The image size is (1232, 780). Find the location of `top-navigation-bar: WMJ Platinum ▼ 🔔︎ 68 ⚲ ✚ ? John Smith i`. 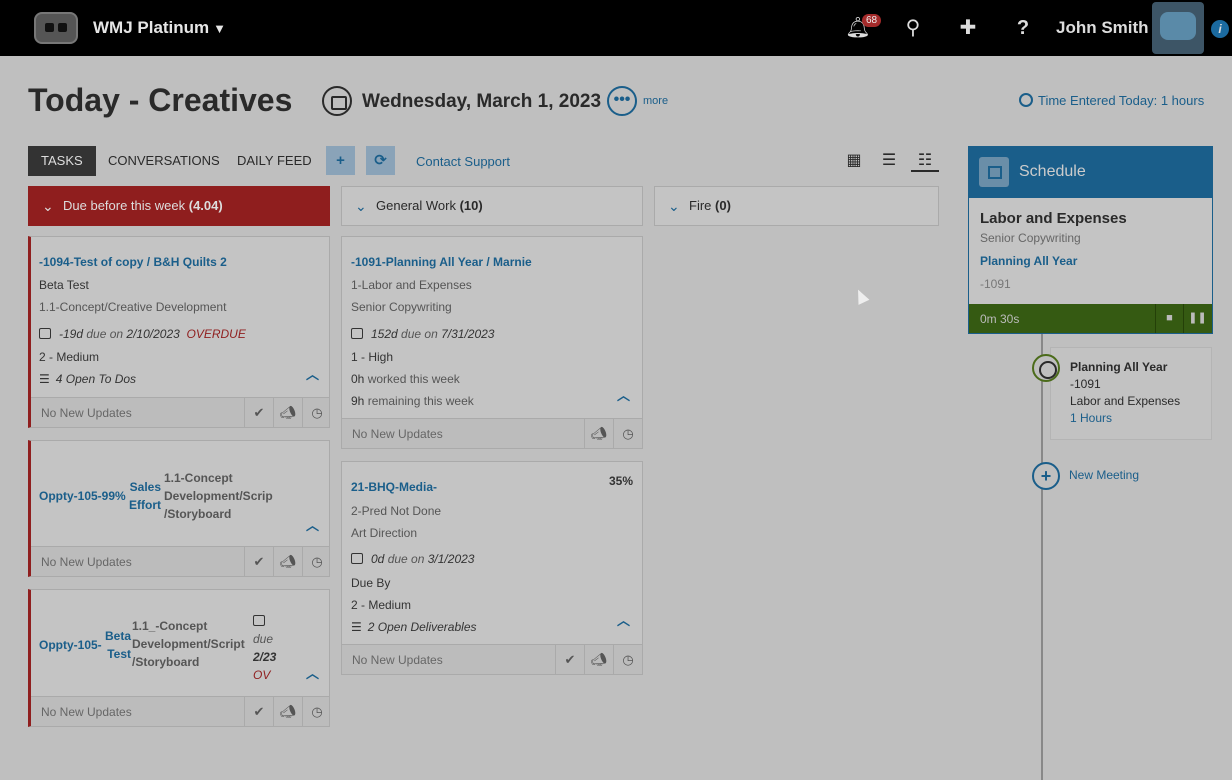

top-navigation-bar: WMJ Platinum ▼ 🔔︎ 68 ⚲ ✚ ? John Smith i is located at coordinates (616, 28).